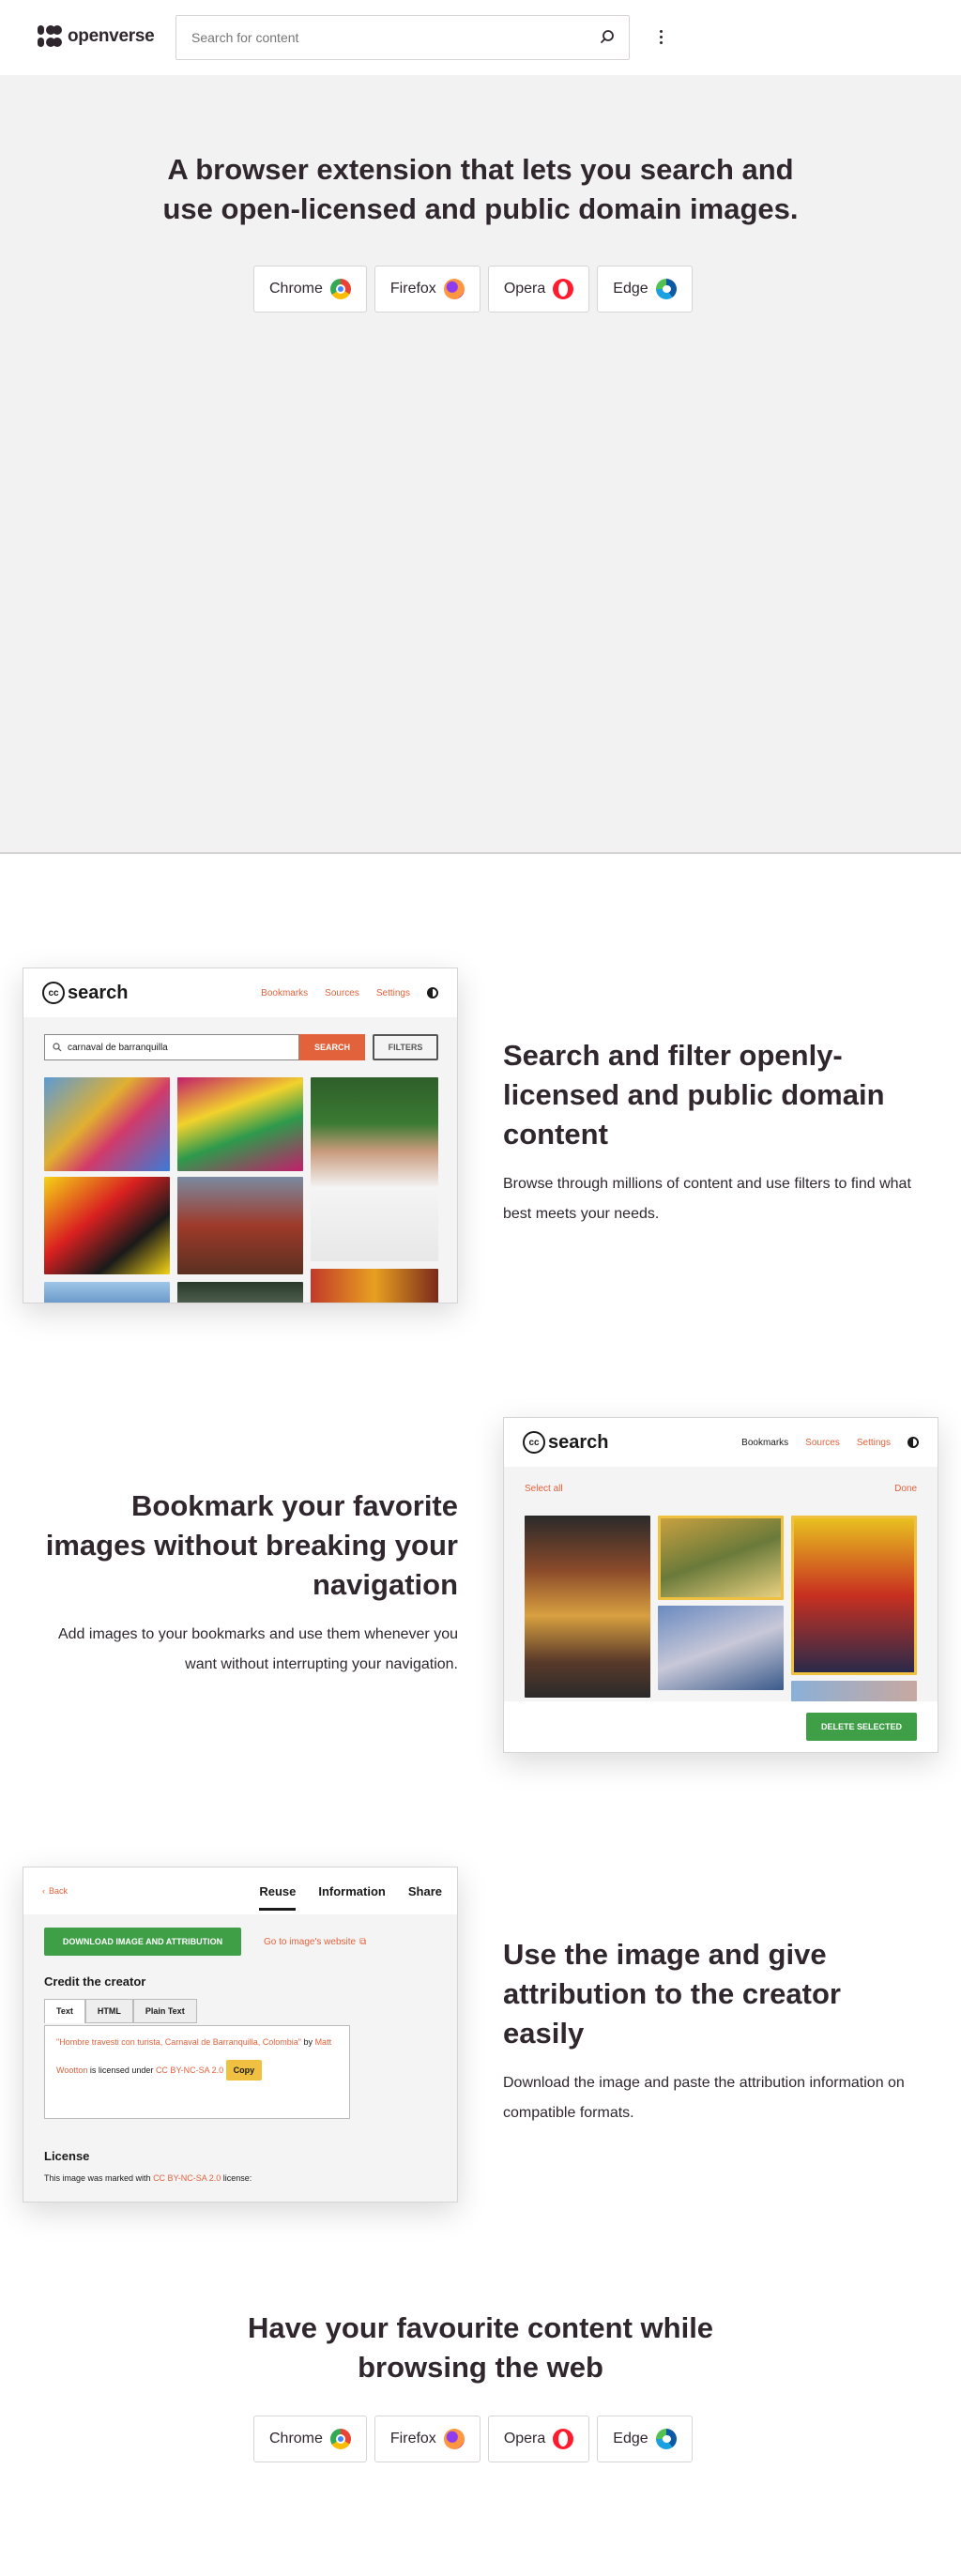  I want to click on mock-go-to-website: Go to image's website ⧉, so click(315, 1942).